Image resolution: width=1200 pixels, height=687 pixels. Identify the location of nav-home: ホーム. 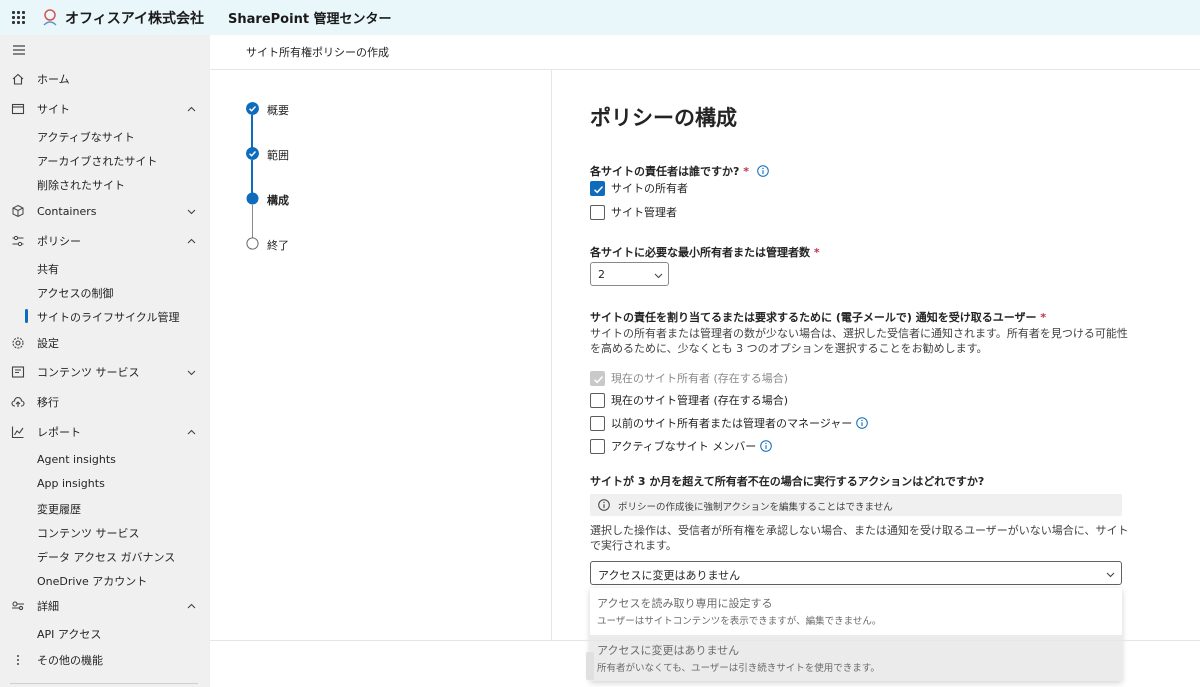
(105, 79).